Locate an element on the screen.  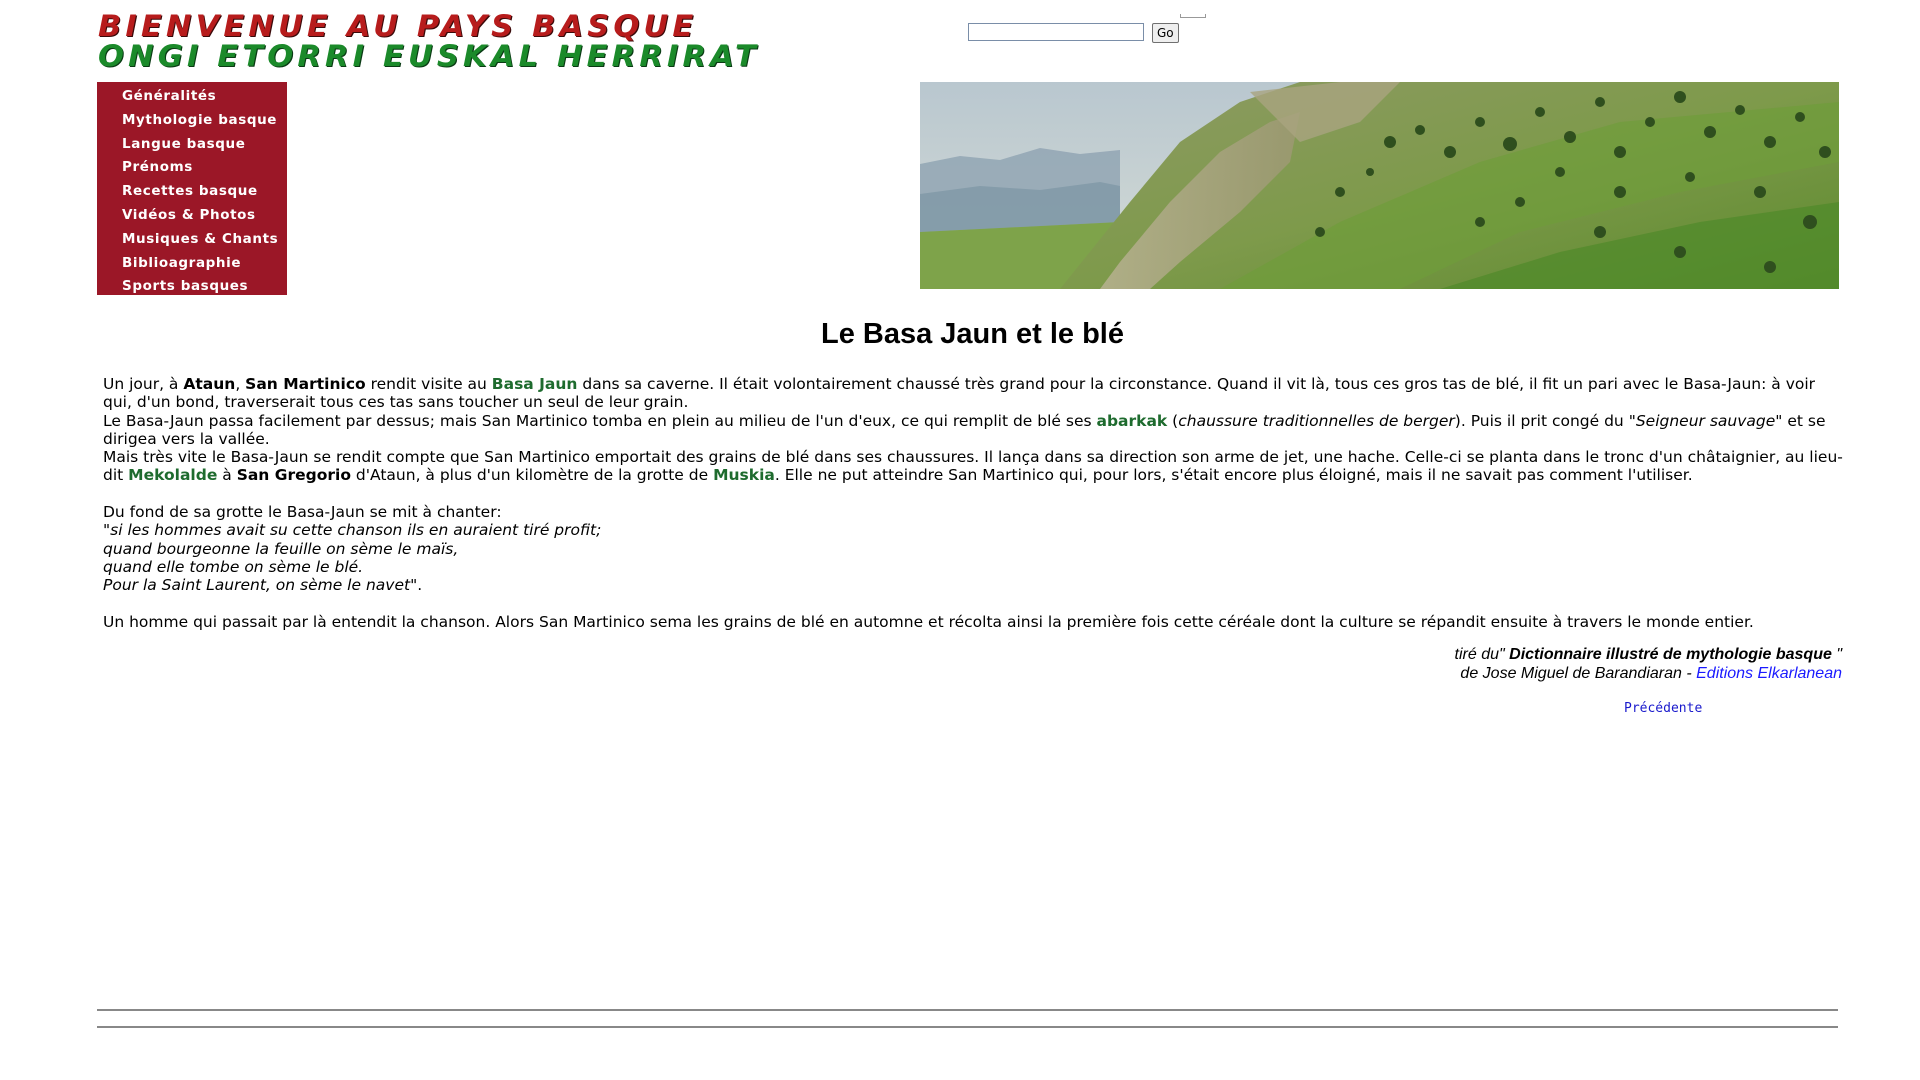
text-run: Un jour, à is located at coordinates (143, 384).